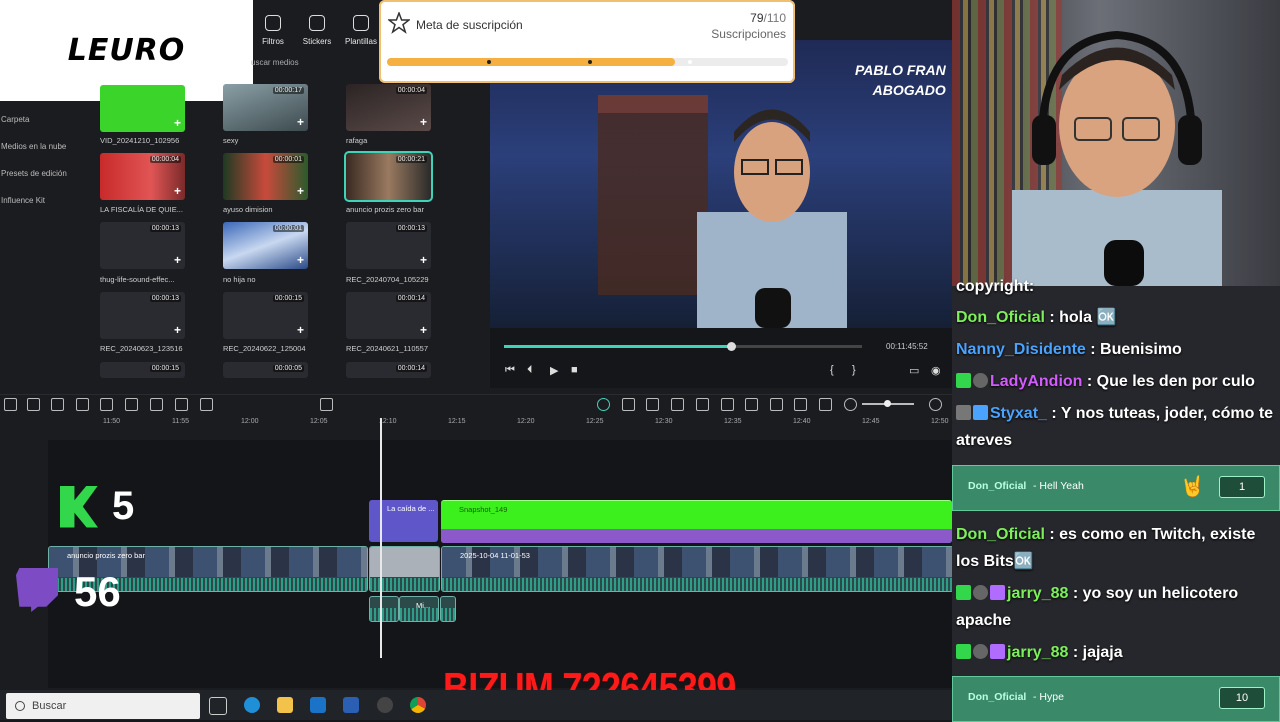  Describe the element at coordinates (871, 421) in the screenshot. I see `ruler-tick-label: 12:45` at that location.